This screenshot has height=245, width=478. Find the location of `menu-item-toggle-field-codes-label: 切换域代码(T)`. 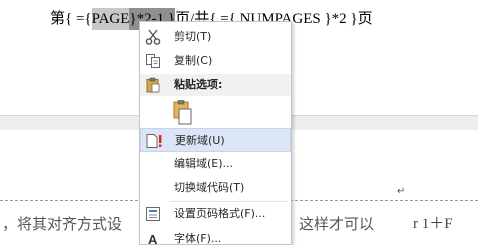

menu-item-toggle-field-codes-label: 切换域代码(T) is located at coordinates (209, 187).